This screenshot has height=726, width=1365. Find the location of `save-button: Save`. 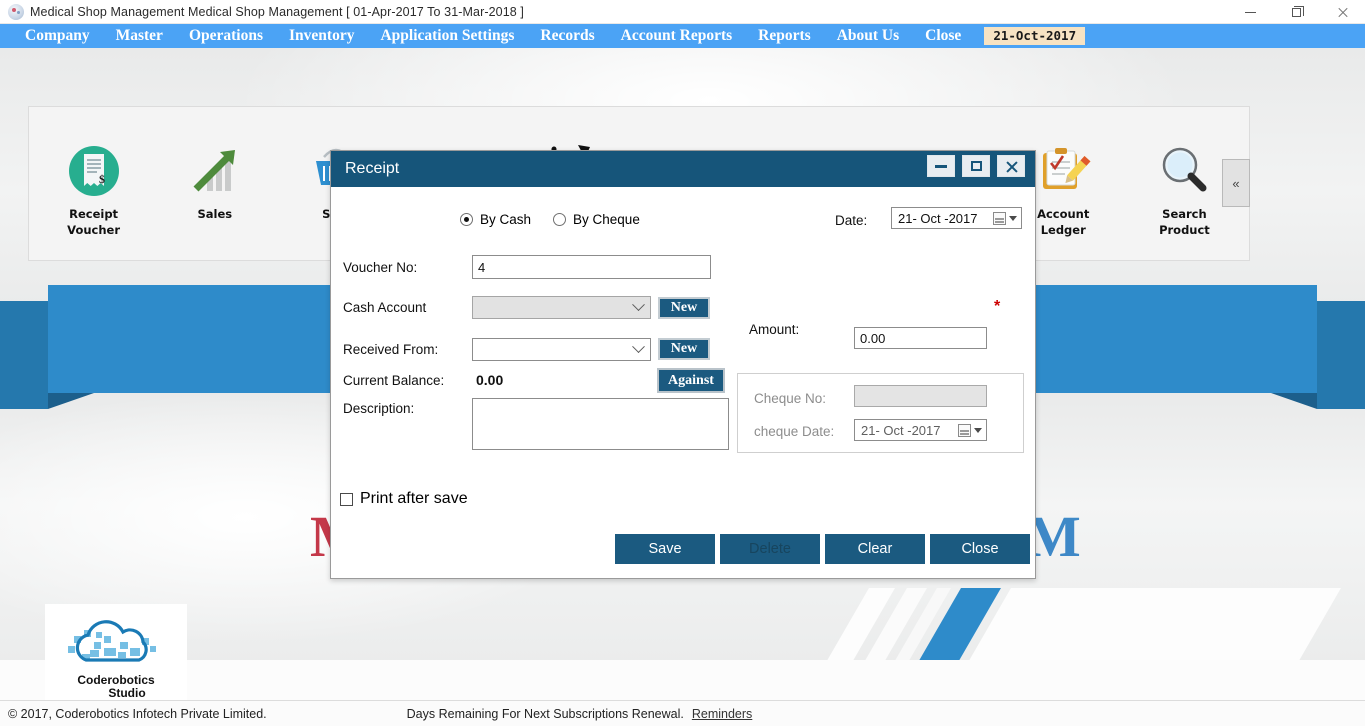

save-button: Save is located at coordinates (665, 549).